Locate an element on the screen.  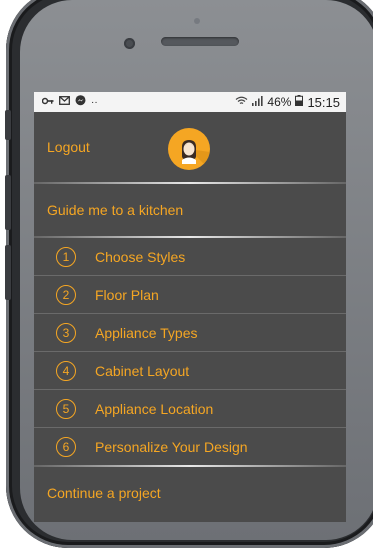
continue-project-link: Continue a project is located at coordinates (190, 493).